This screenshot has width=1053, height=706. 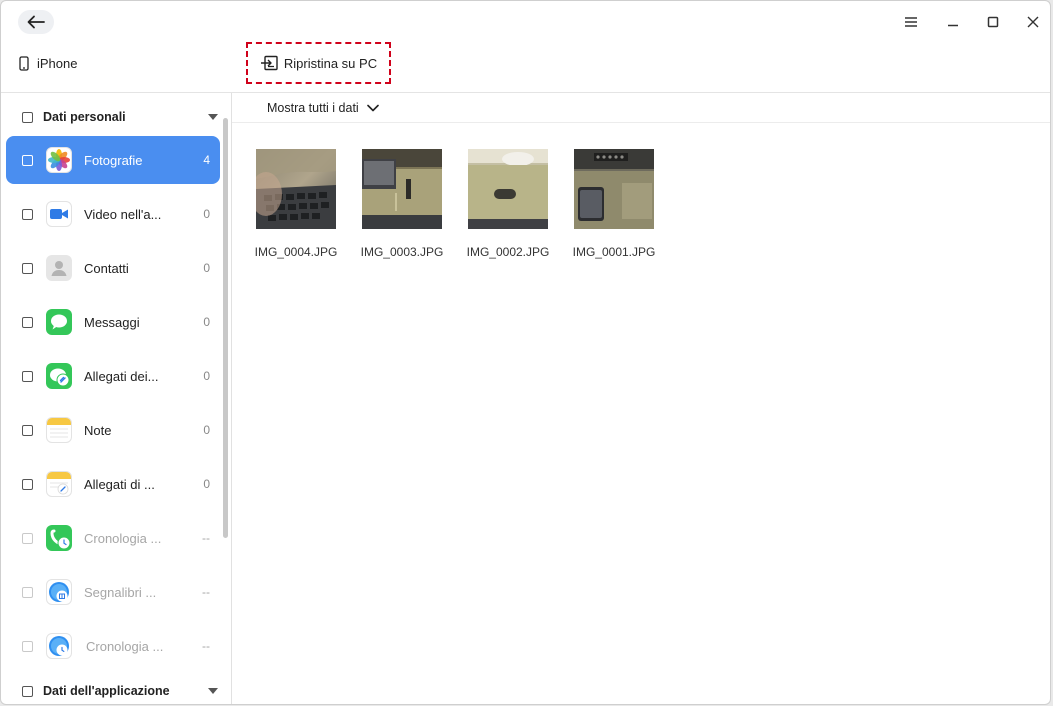 I want to click on back-button, so click(x=36, y=22).